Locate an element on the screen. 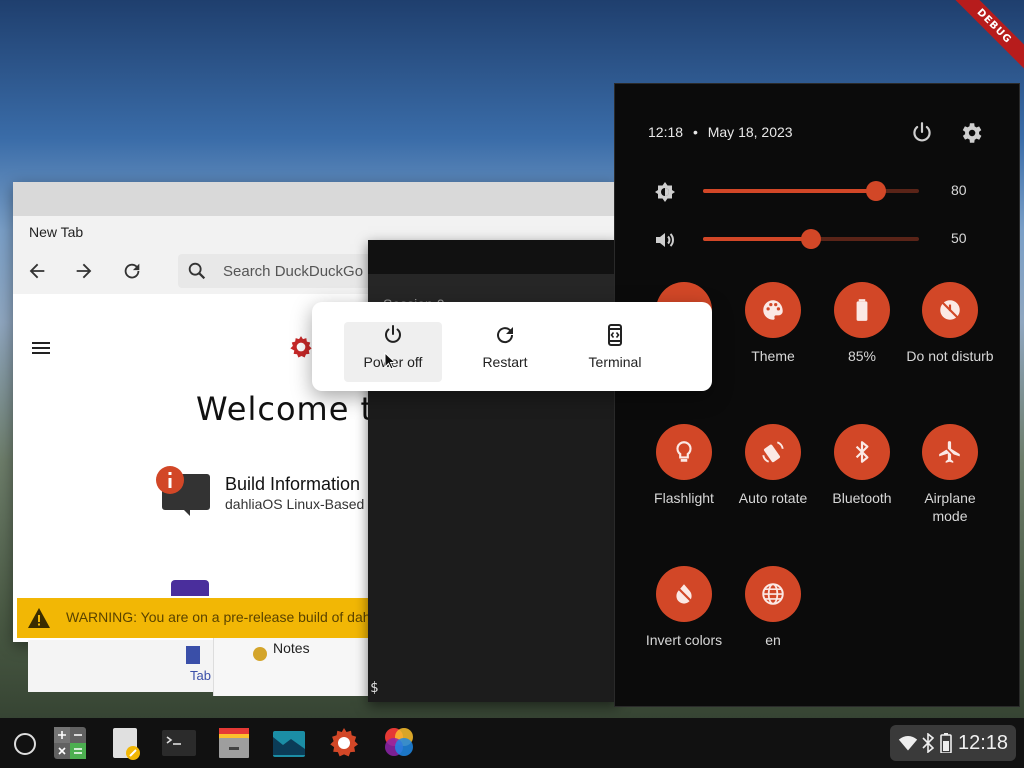  tile-airplane: Airplane mode is located at coordinates (950, 474).